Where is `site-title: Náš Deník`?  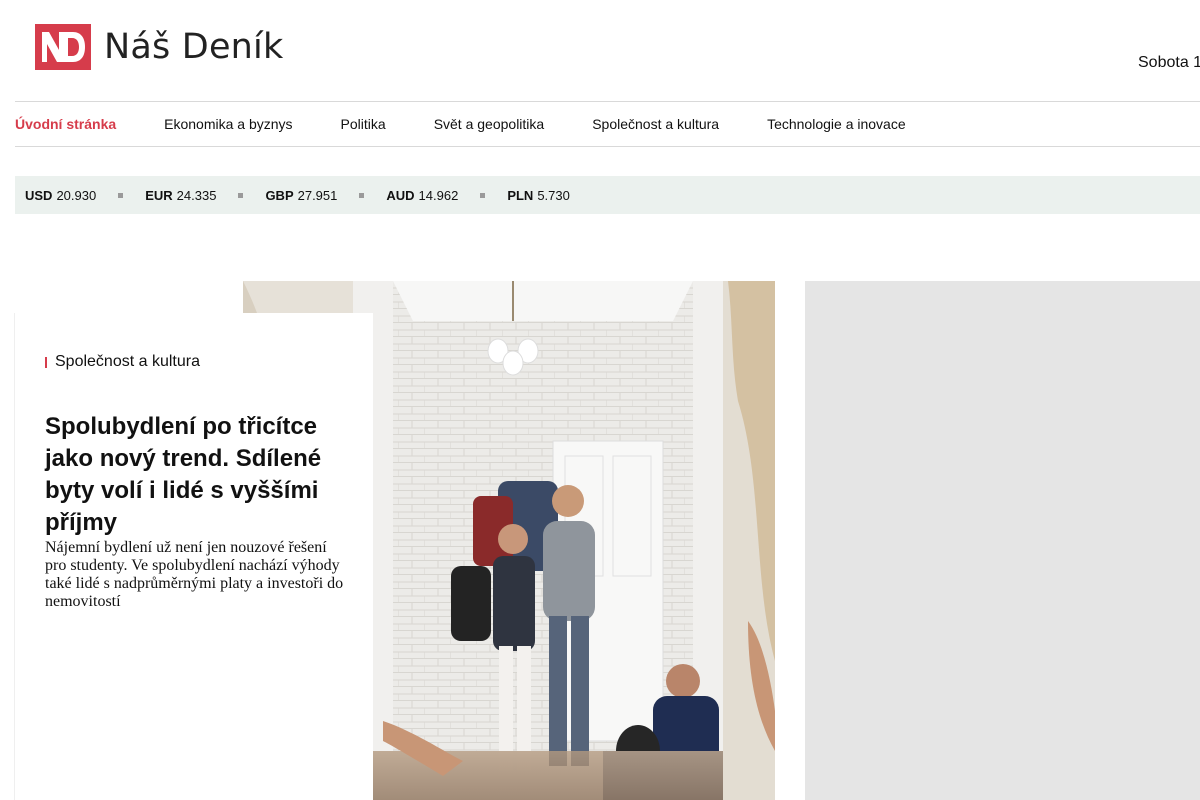
site-title: Náš Deník is located at coordinates (194, 47).